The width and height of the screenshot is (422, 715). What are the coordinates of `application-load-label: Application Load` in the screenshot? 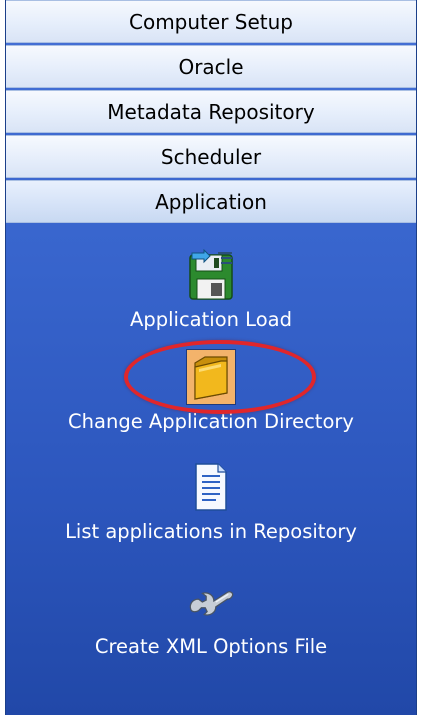 It's located at (211, 319).